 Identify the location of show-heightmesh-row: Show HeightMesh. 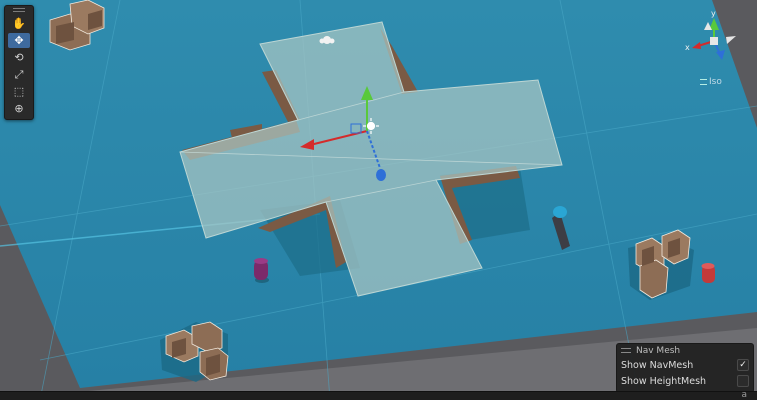
(685, 381).